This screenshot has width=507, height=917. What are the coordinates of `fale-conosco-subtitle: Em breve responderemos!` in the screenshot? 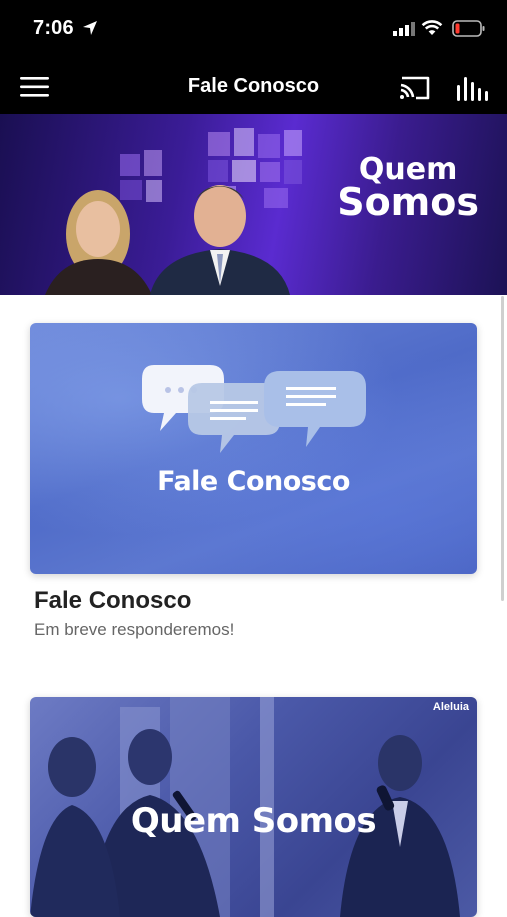 It's located at (134, 629).